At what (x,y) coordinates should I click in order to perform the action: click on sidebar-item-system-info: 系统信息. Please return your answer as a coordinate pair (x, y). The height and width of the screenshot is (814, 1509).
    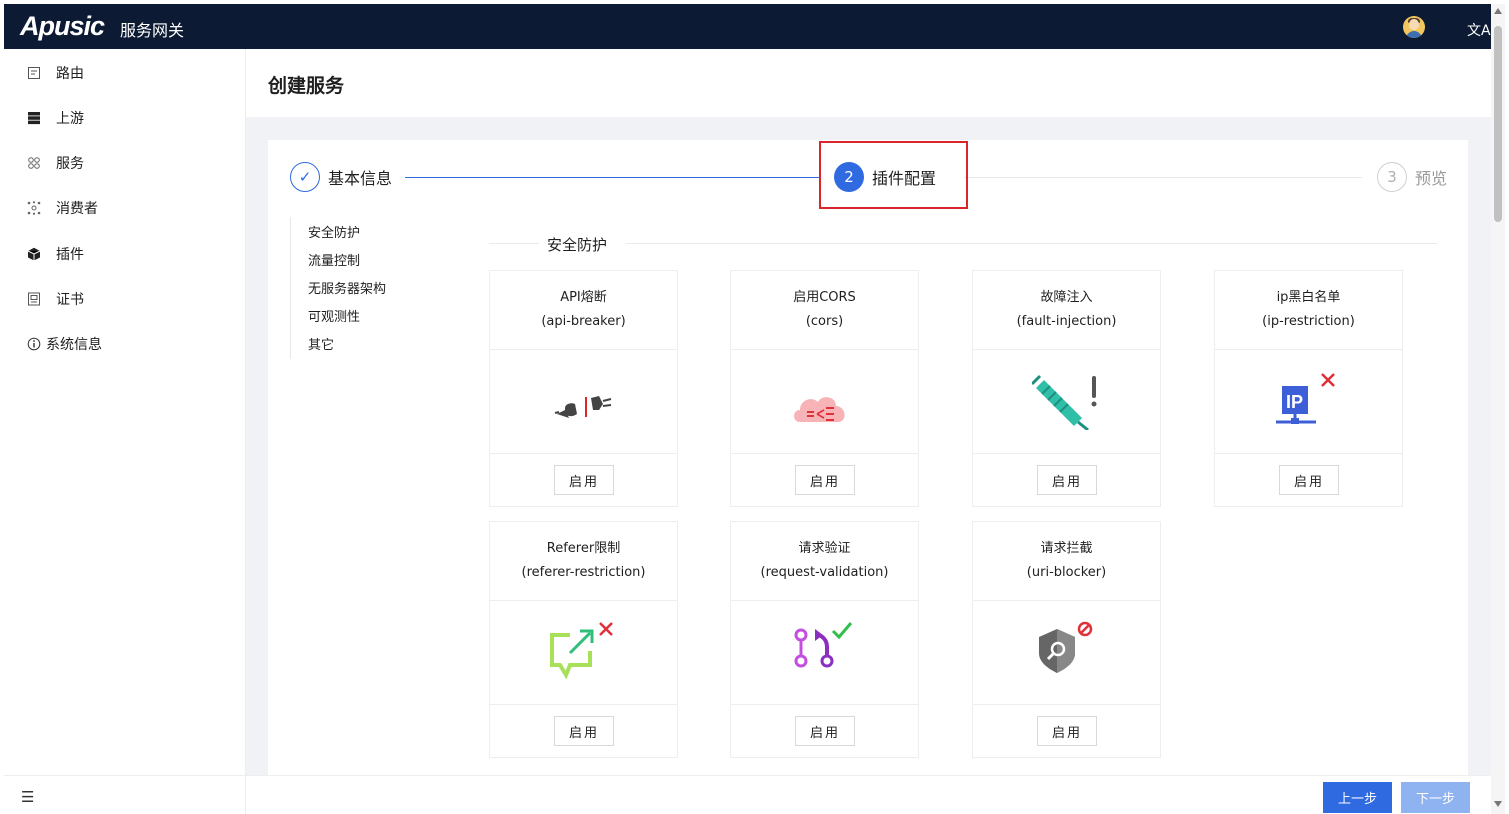
    Looking at the image, I should click on (125, 344).